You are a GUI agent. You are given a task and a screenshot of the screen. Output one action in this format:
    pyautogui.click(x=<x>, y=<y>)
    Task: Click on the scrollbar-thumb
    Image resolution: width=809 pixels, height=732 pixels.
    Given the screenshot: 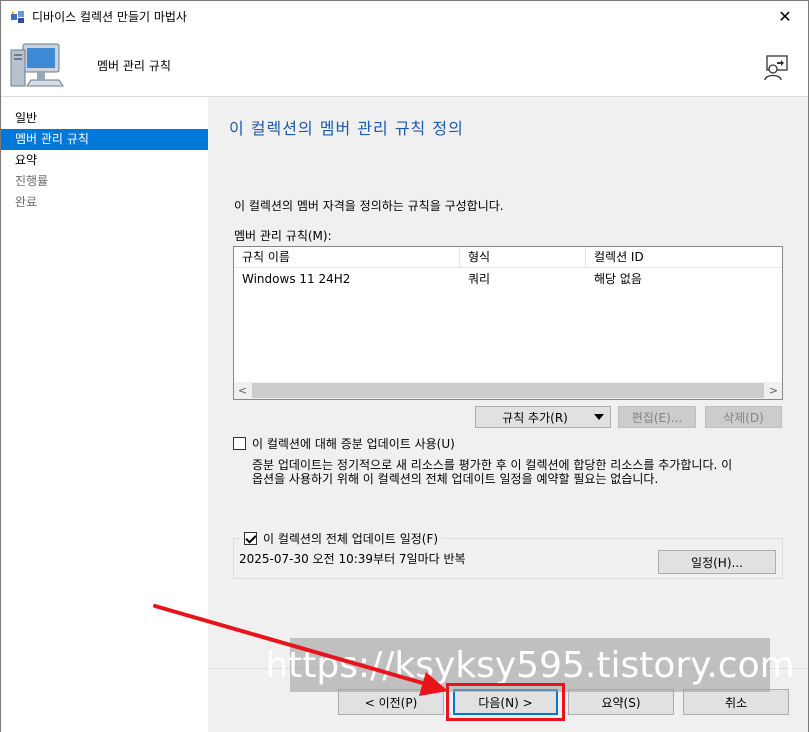 What is the action you would take?
    pyautogui.click(x=508, y=390)
    